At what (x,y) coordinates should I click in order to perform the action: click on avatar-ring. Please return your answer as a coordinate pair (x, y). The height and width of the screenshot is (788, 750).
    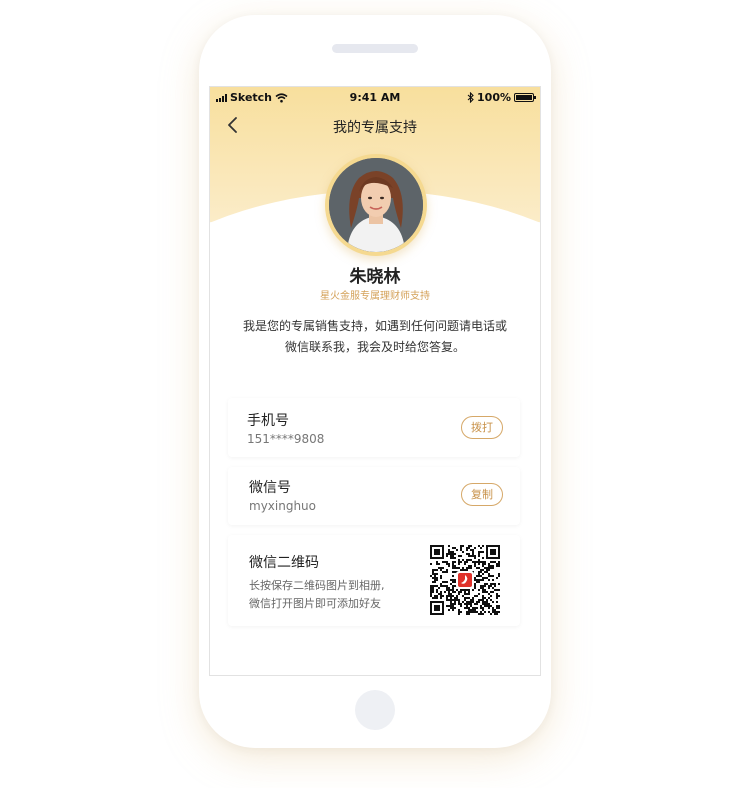
    Looking at the image, I should click on (376, 205).